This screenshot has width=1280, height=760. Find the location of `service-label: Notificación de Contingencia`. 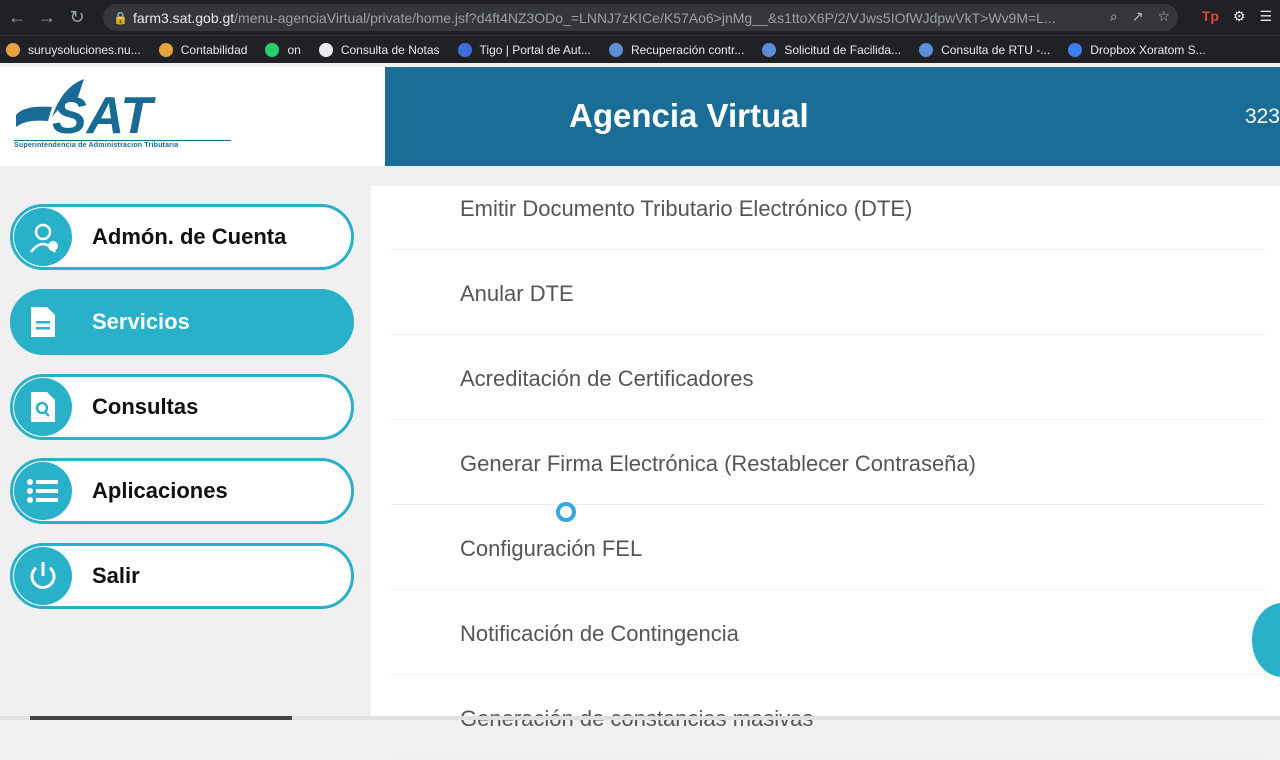

service-label: Notificación de Contingencia is located at coordinates (599, 633).